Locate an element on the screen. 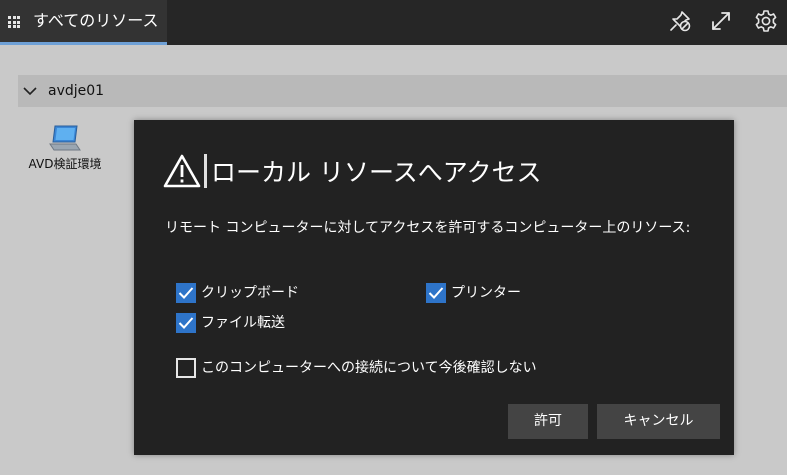 The width and height of the screenshot is (787, 475). group-name: avdje01 is located at coordinates (76, 91).